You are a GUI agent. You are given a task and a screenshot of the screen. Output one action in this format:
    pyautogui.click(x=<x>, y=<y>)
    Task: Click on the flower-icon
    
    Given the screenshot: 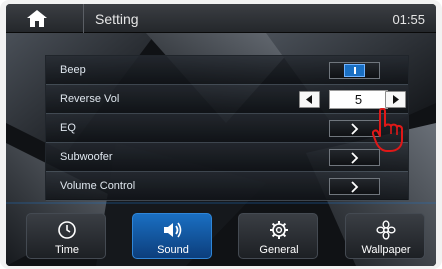 What is the action you would take?
    pyautogui.click(x=386, y=230)
    